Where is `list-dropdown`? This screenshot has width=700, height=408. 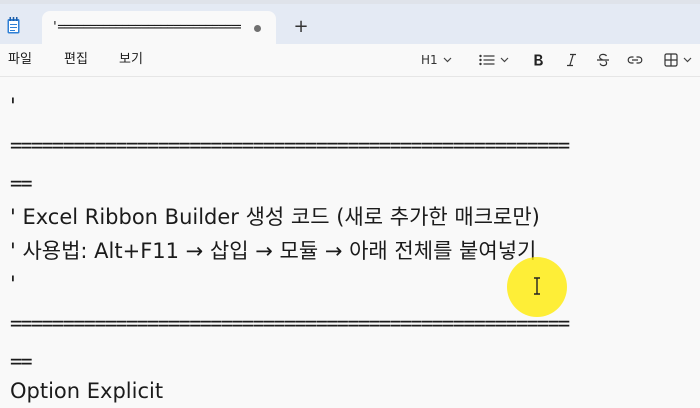 list-dropdown is located at coordinates (494, 60).